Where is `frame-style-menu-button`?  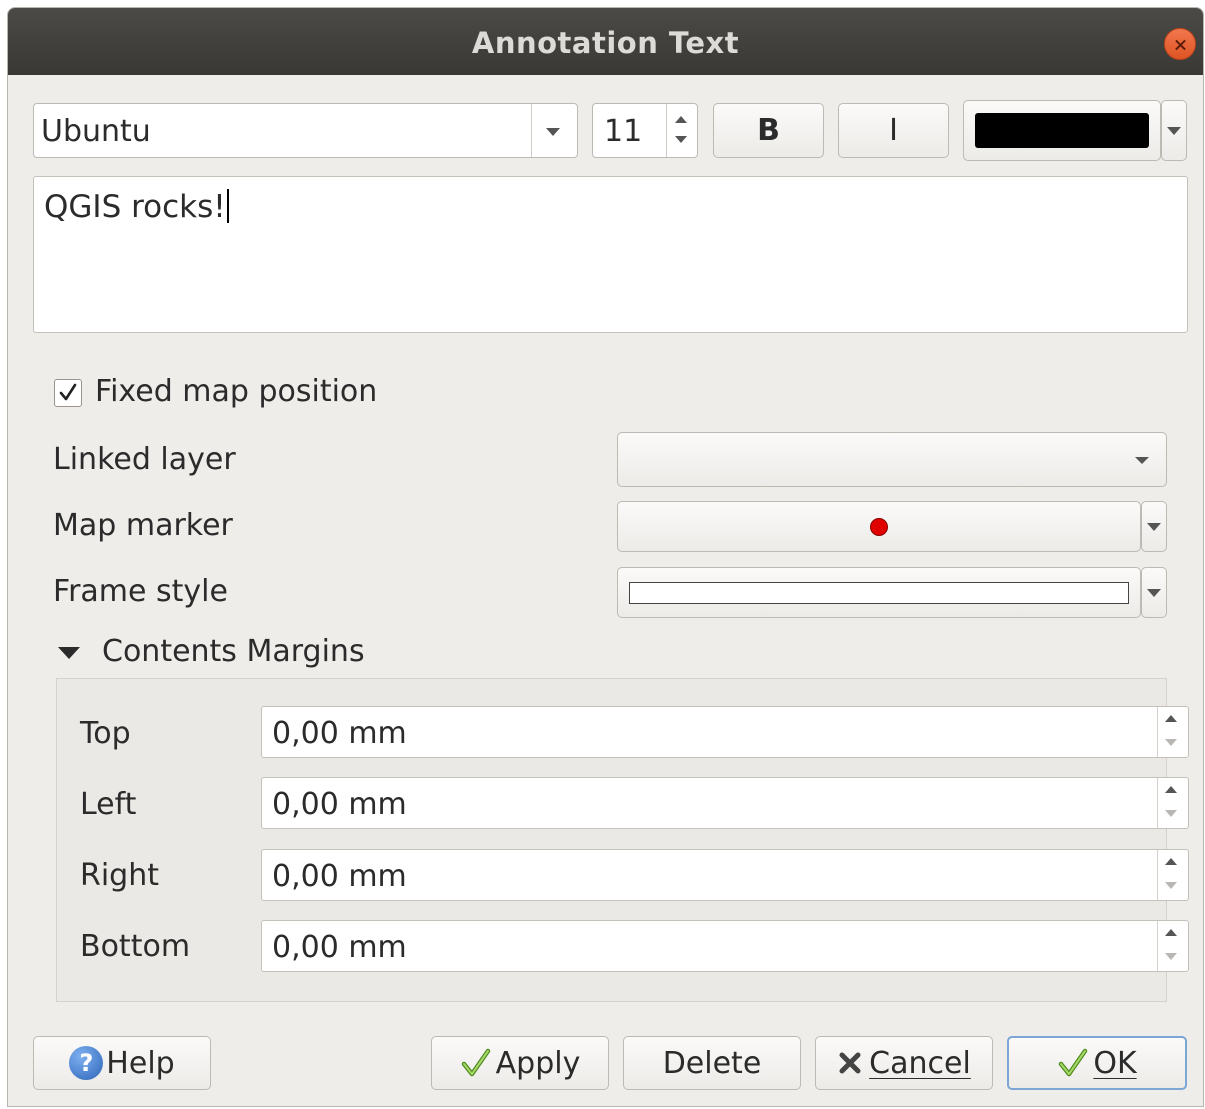 frame-style-menu-button is located at coordinates (1154, 592).